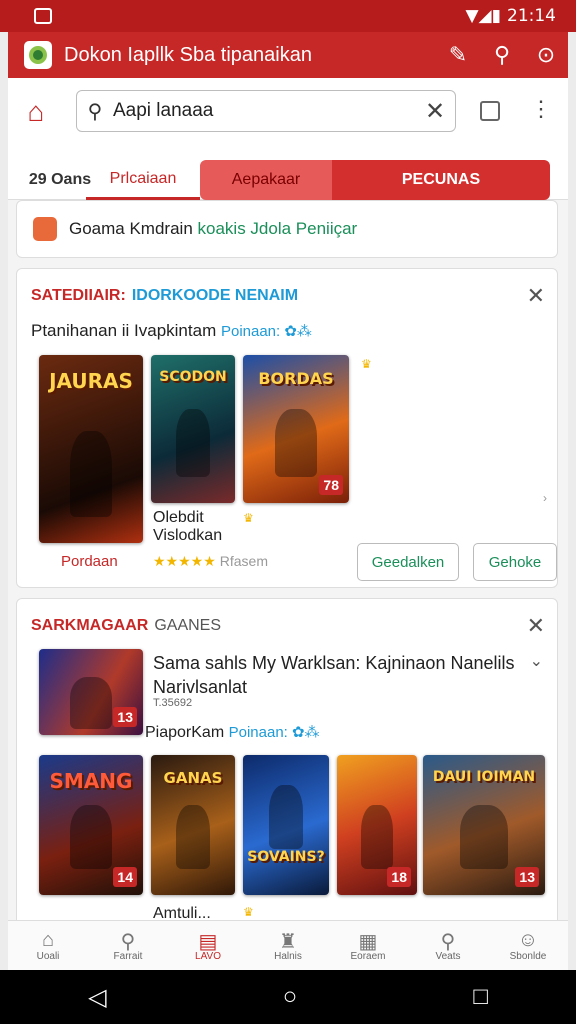 The width and height of the screenshot is (576, 1024). Describe the element at coordinates (288, 16) in the screenshot. I see `status-bar: ▼◢▮ 21:14` at that location.